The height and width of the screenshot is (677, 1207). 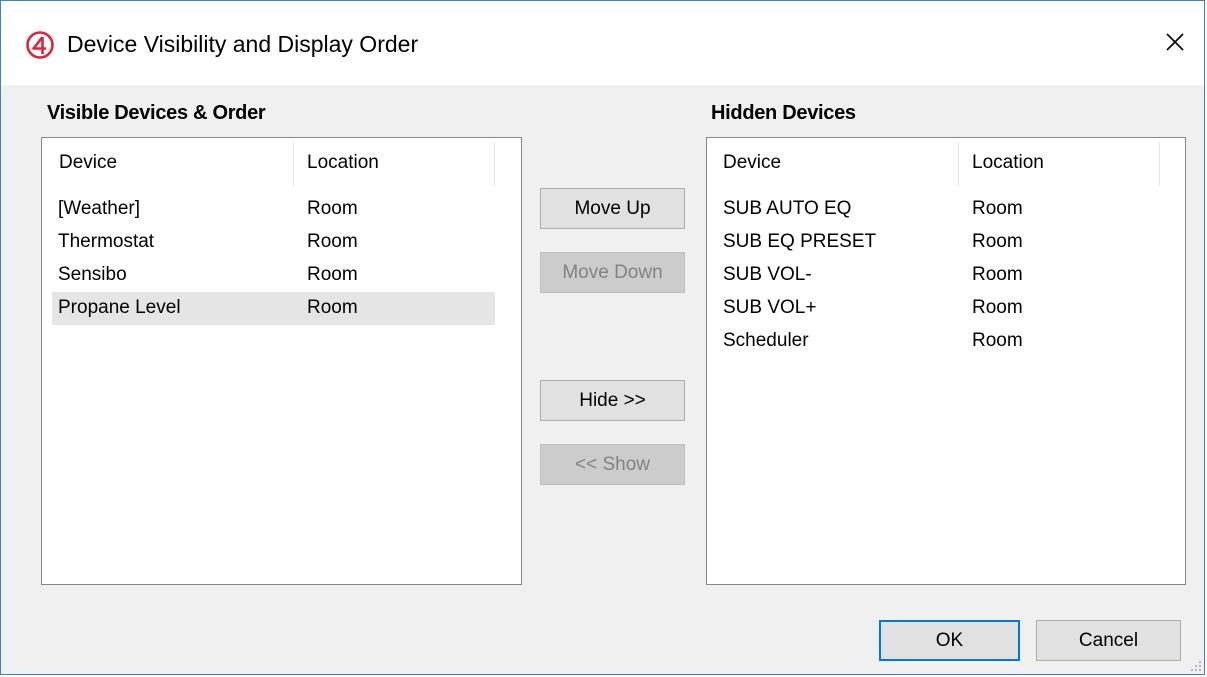 What do you see at coordinates (612, 464) in the screenshot?
I see `show-button: << Show` at bounding box center [612, 464].